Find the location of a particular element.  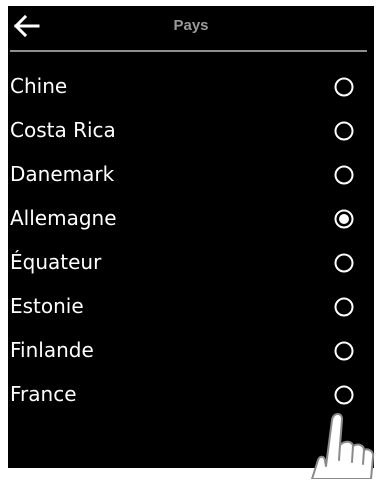

country-option: Danemark is located at coordinates (191, 178).